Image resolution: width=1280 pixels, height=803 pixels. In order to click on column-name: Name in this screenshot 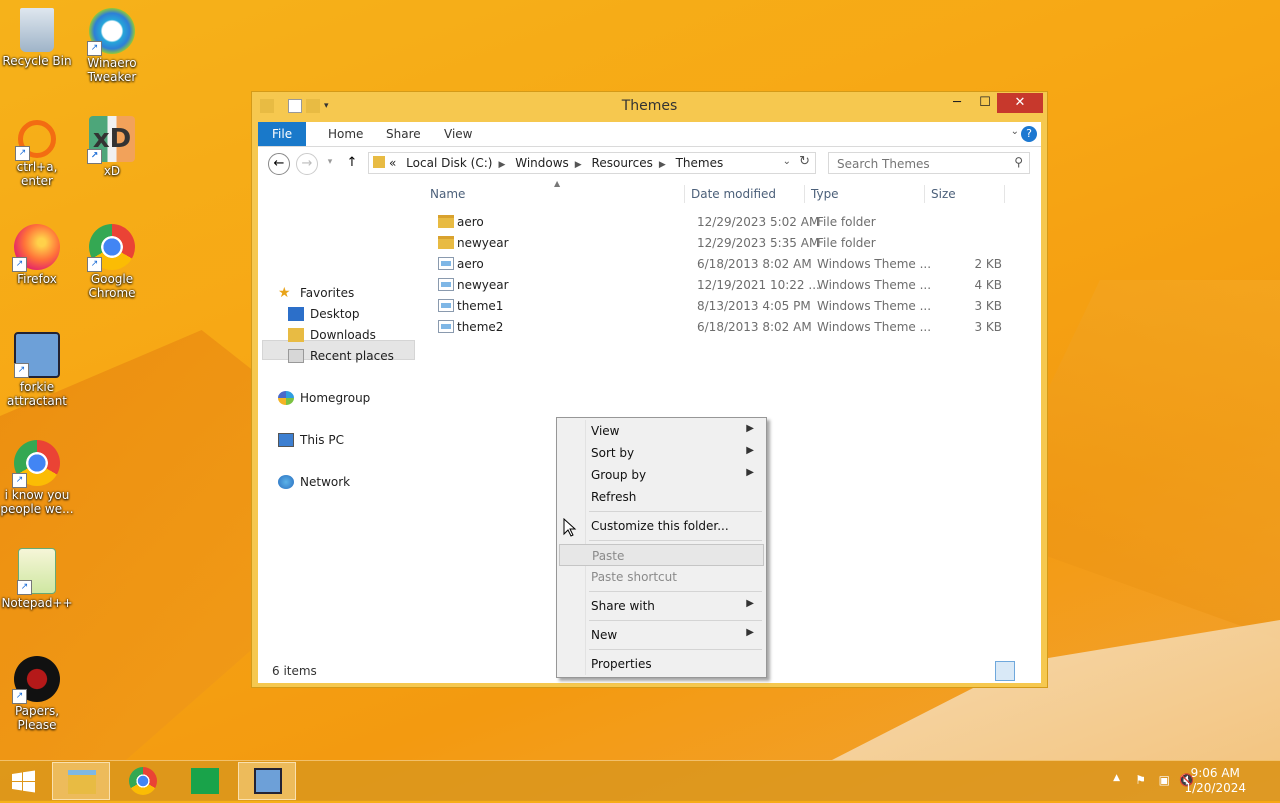, I will do `click(447, 194)`.